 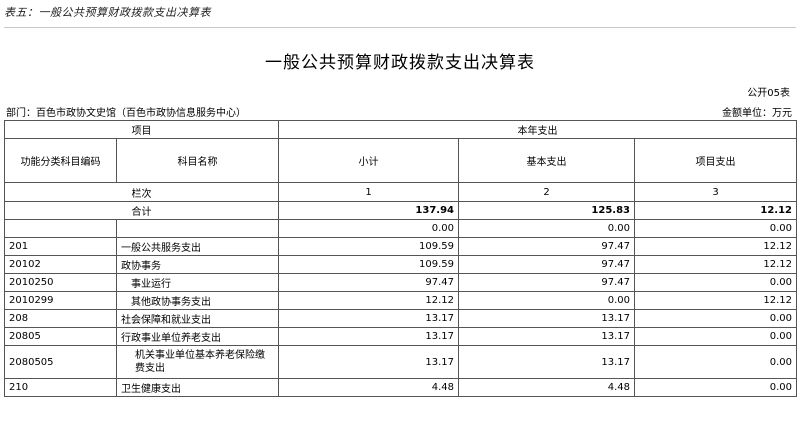 I want to click on form-number: 公开05表, so click(x=768, y=93).